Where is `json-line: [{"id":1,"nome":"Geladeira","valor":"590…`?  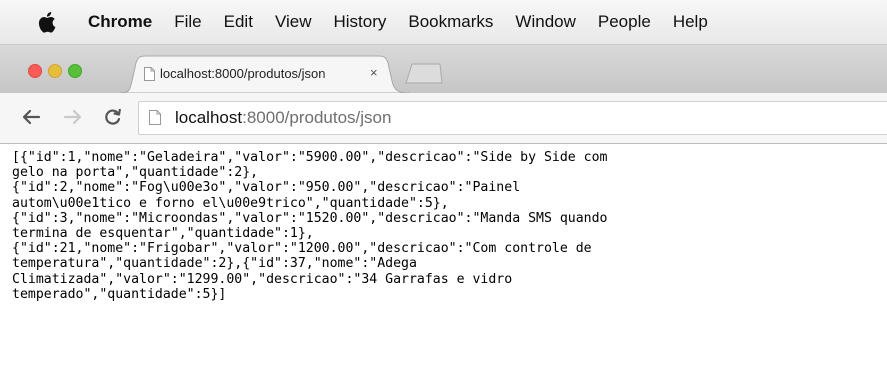
json-line: [{"id":1,"nome":"Geladeira","valor":"590… is located at coordinates (310, 157).